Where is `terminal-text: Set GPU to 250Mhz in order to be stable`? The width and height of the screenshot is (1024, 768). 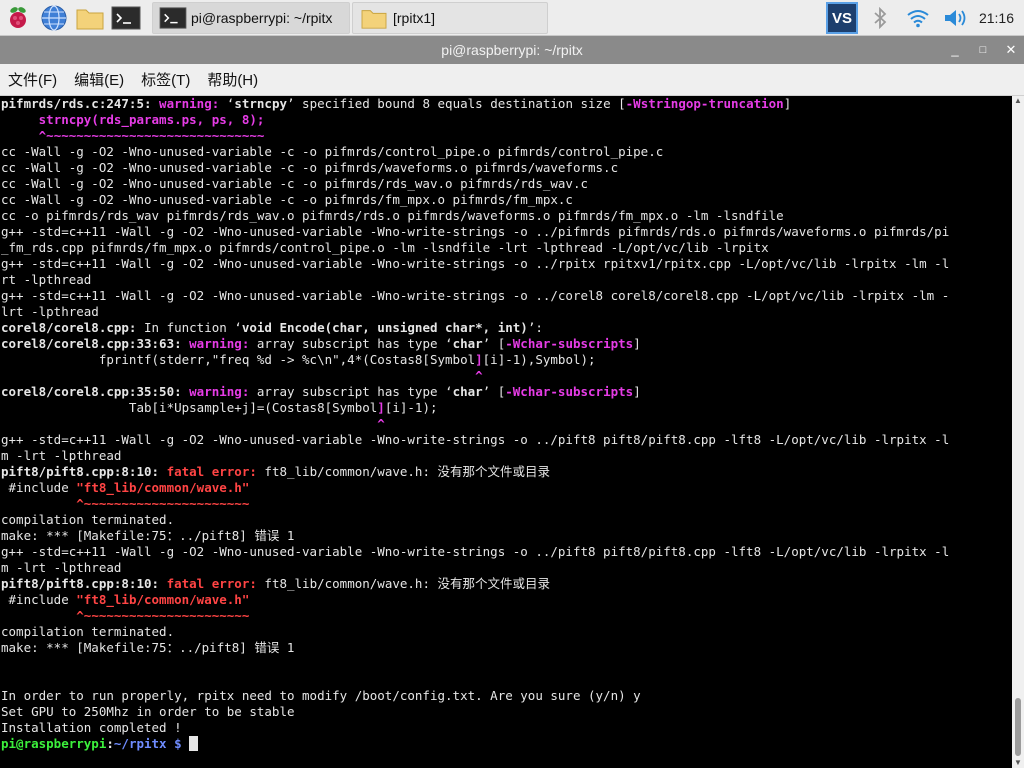
terminal-text: Set GPU to 250Mhz in order to be stable is located at coordinates (148, 711).